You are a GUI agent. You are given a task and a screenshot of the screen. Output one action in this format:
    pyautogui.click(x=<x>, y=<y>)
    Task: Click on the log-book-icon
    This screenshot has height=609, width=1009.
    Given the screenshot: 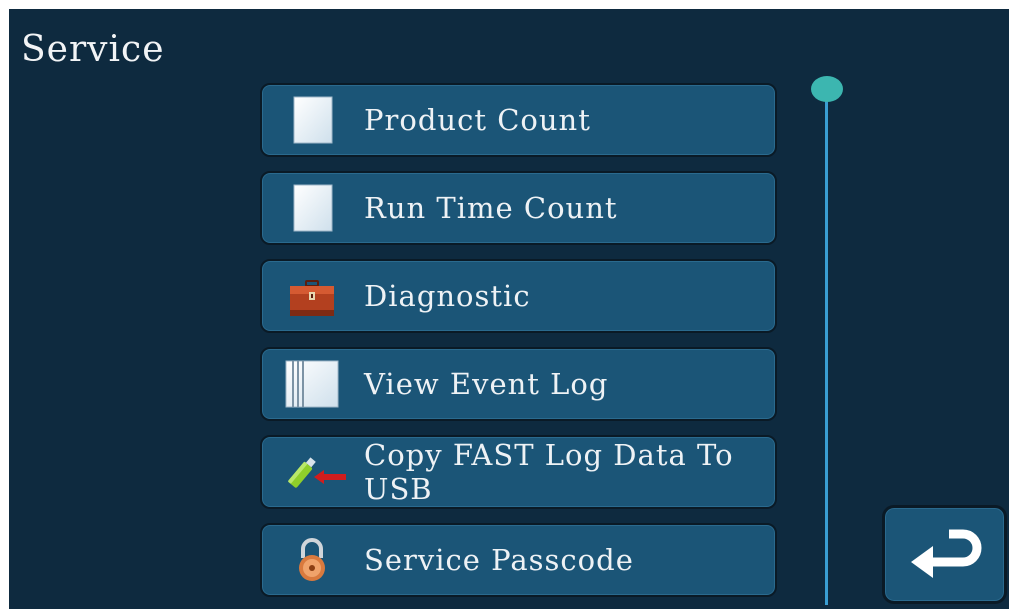 What is the action you would take?
    pyautogui.click(x=312, y=384)
    